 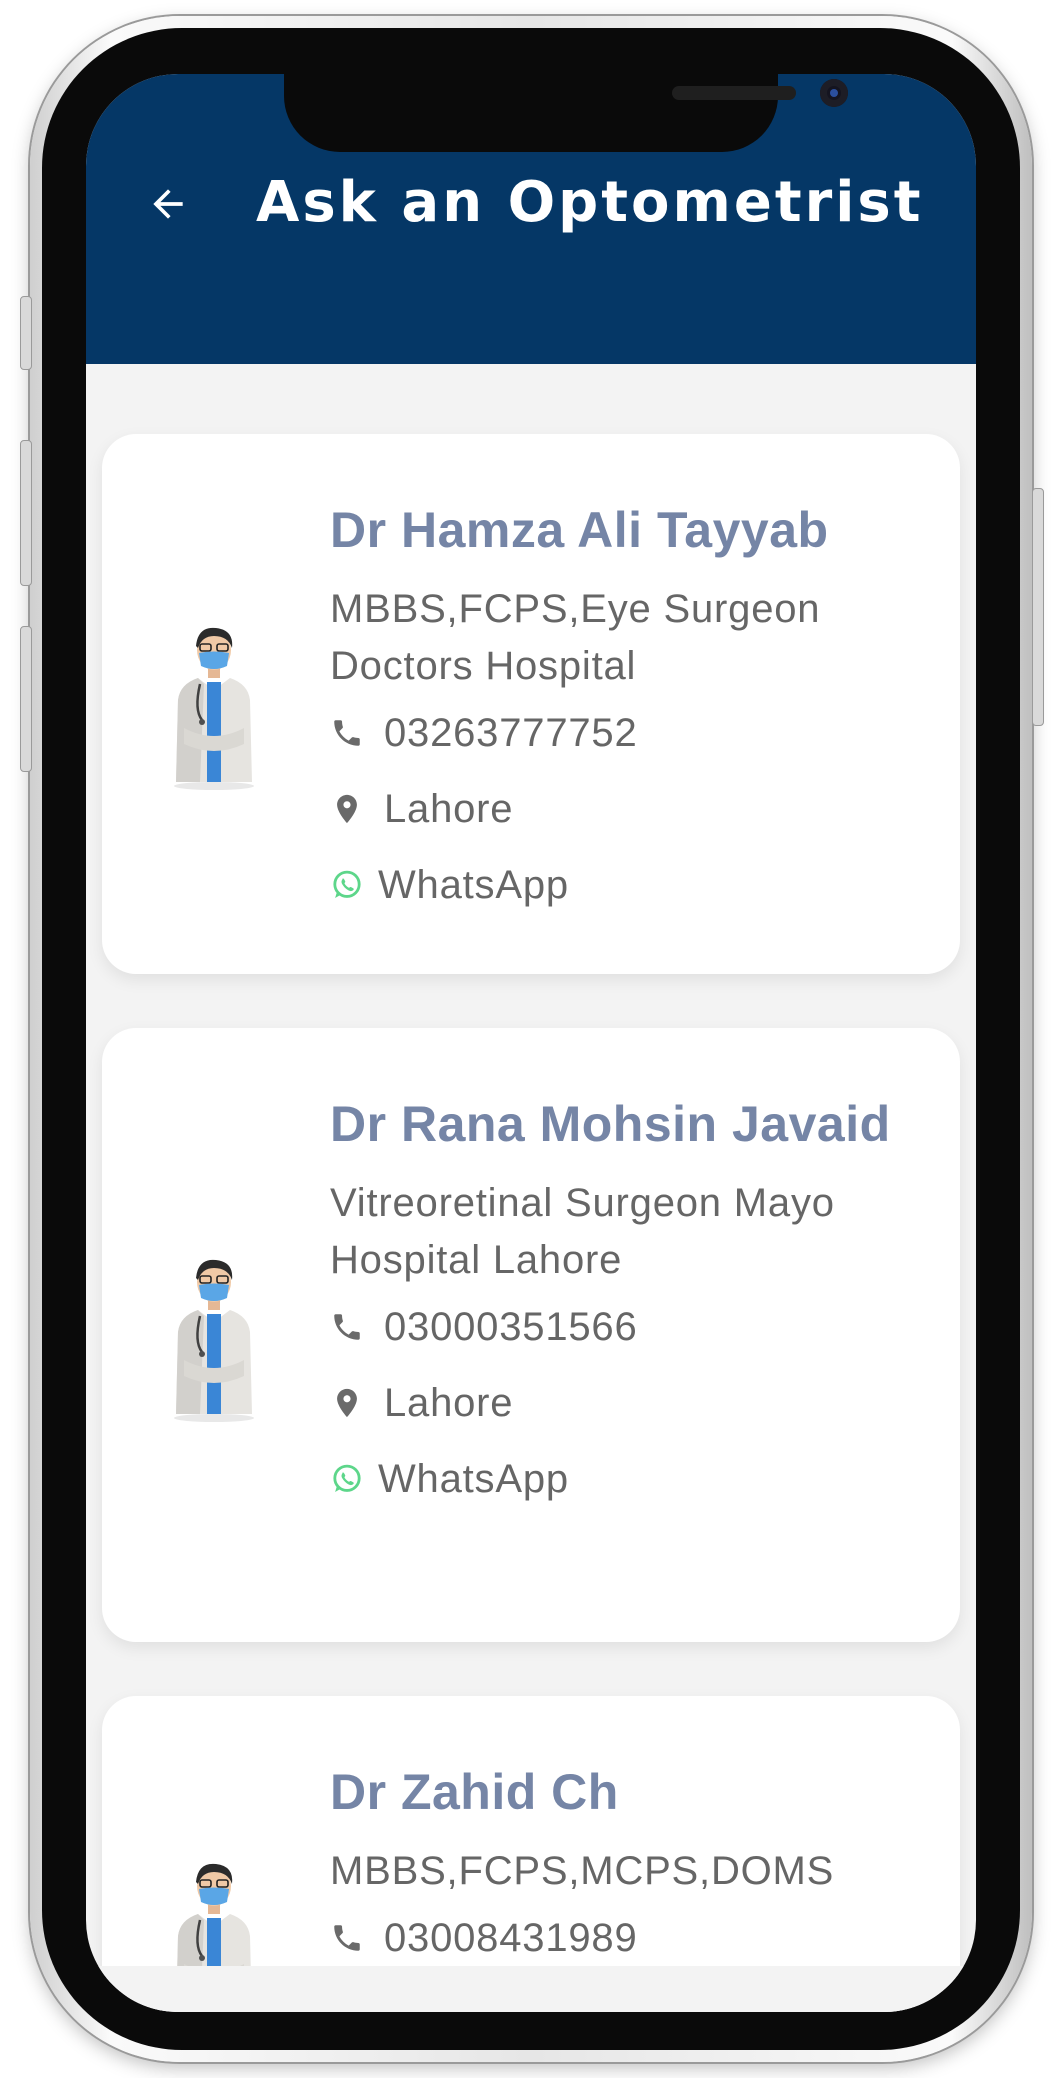 What do you see at coordinates (610, 1124) in the screenshot?
I see `doctor-name: Dr Rana Mohsin Javaid` at bounding box center [610, 1124].